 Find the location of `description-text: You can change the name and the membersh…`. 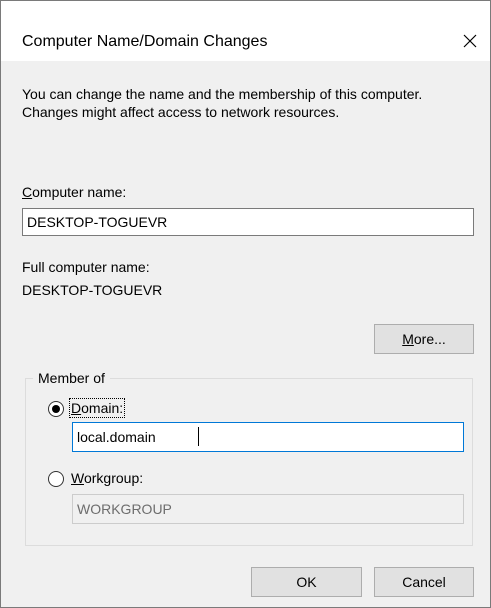

description-text: You can change the name and the membersh… is located at coordinates (222, 103).